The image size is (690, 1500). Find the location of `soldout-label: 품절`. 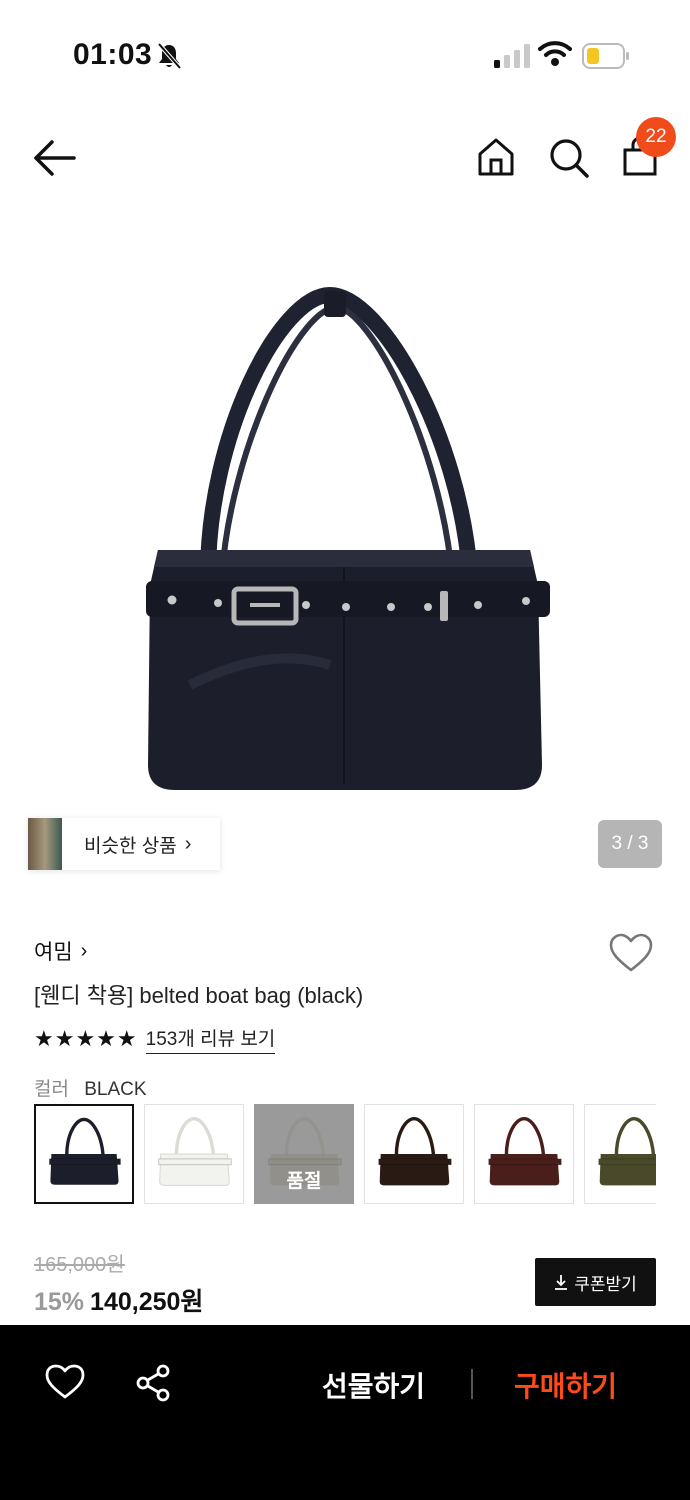

soldout-label: 품절 is located at coordinates (304, 1181).